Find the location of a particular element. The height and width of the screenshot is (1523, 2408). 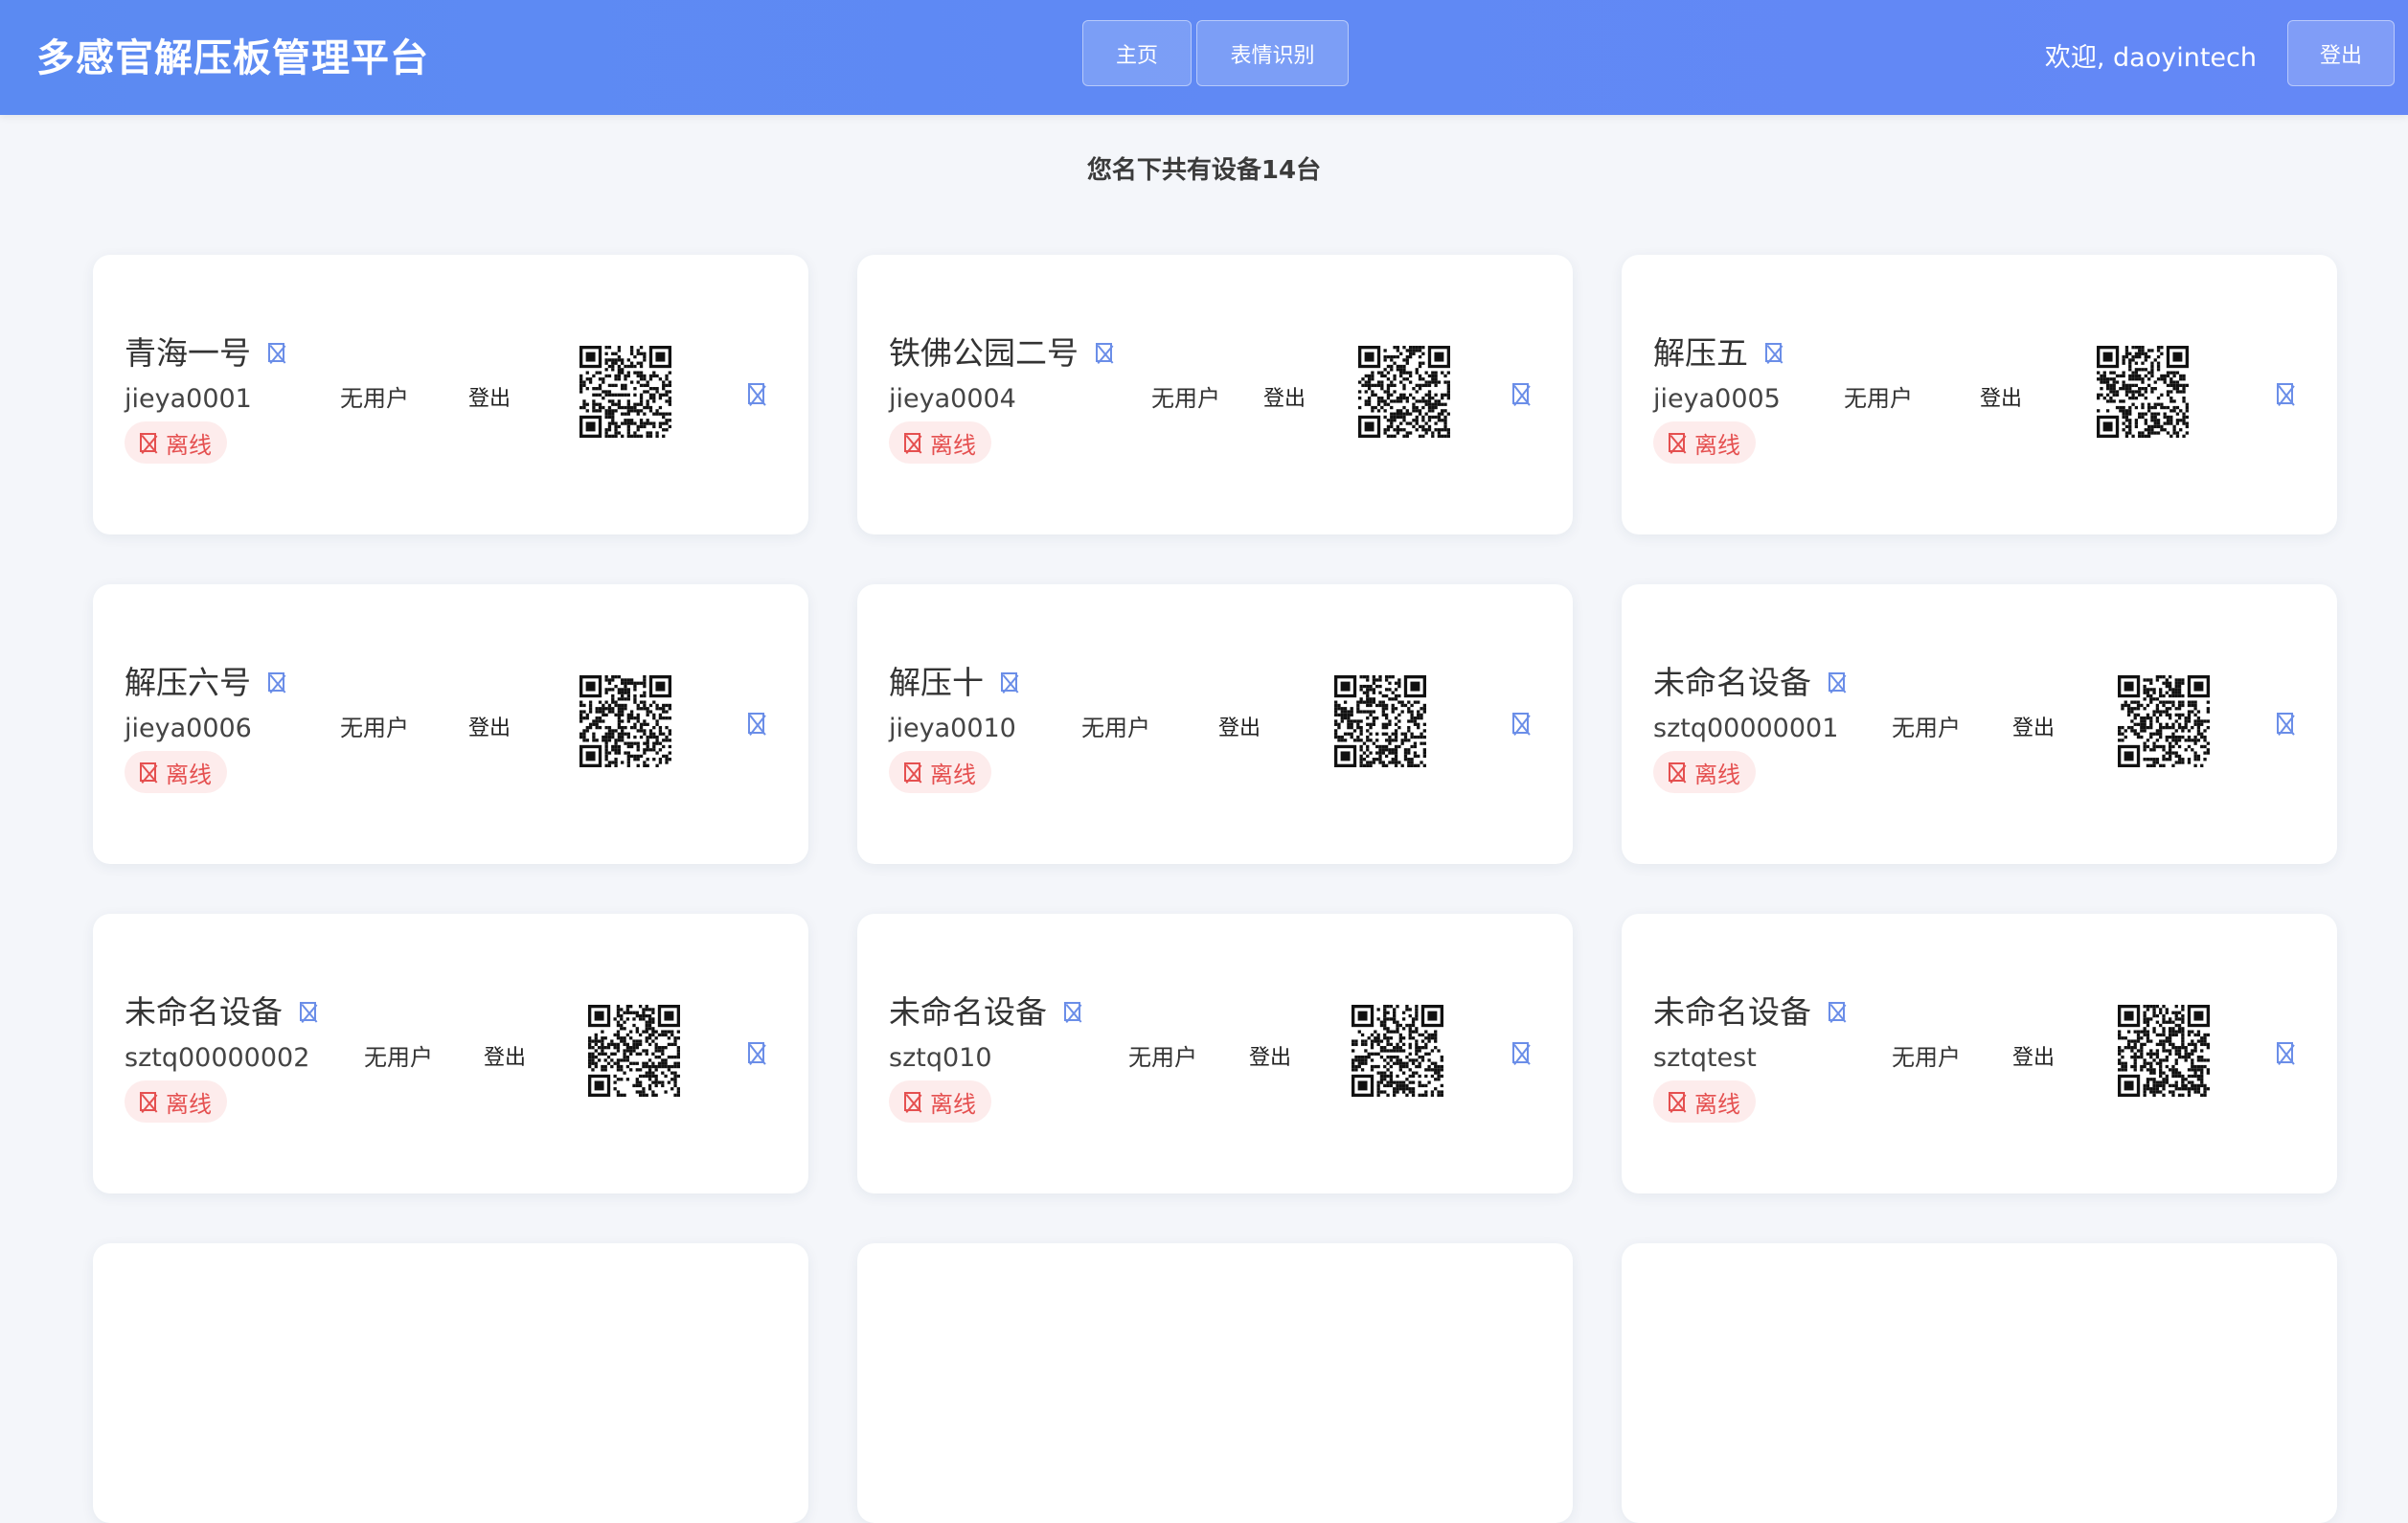

device-card: 解压十 jieya0010 离线 无用户 登出 is located at coordinates (1215, 724).